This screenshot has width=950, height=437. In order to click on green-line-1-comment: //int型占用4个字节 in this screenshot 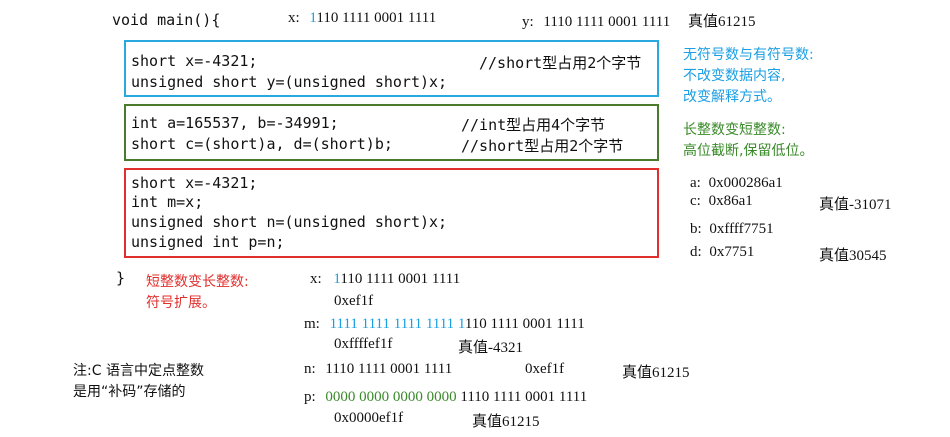, I will do `click(533, 125)`.